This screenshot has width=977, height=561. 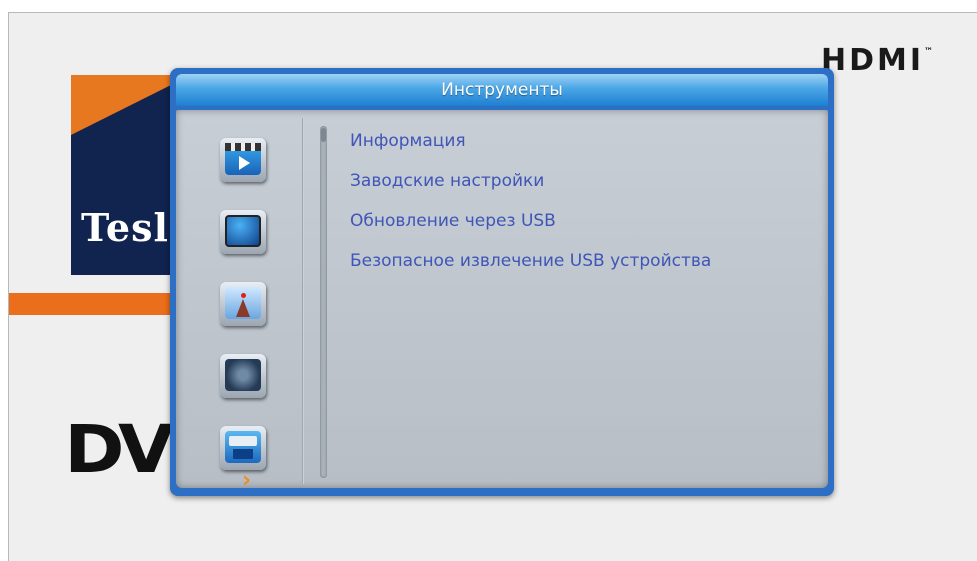 What do you see at coordinates (243, 160) in the screenshot?
I see `media-icon` at bounding box center [243, 160].